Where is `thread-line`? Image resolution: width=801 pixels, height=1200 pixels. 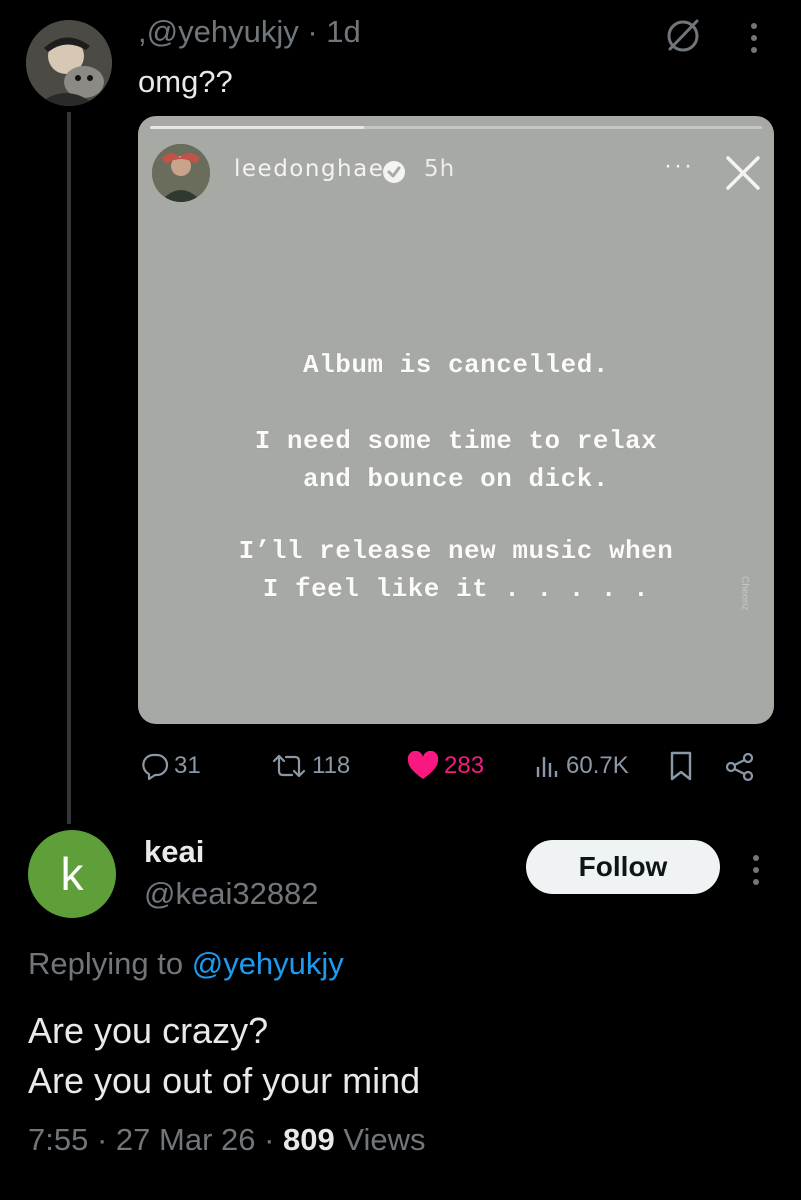 thread-line is located at coordinates (69, 468).